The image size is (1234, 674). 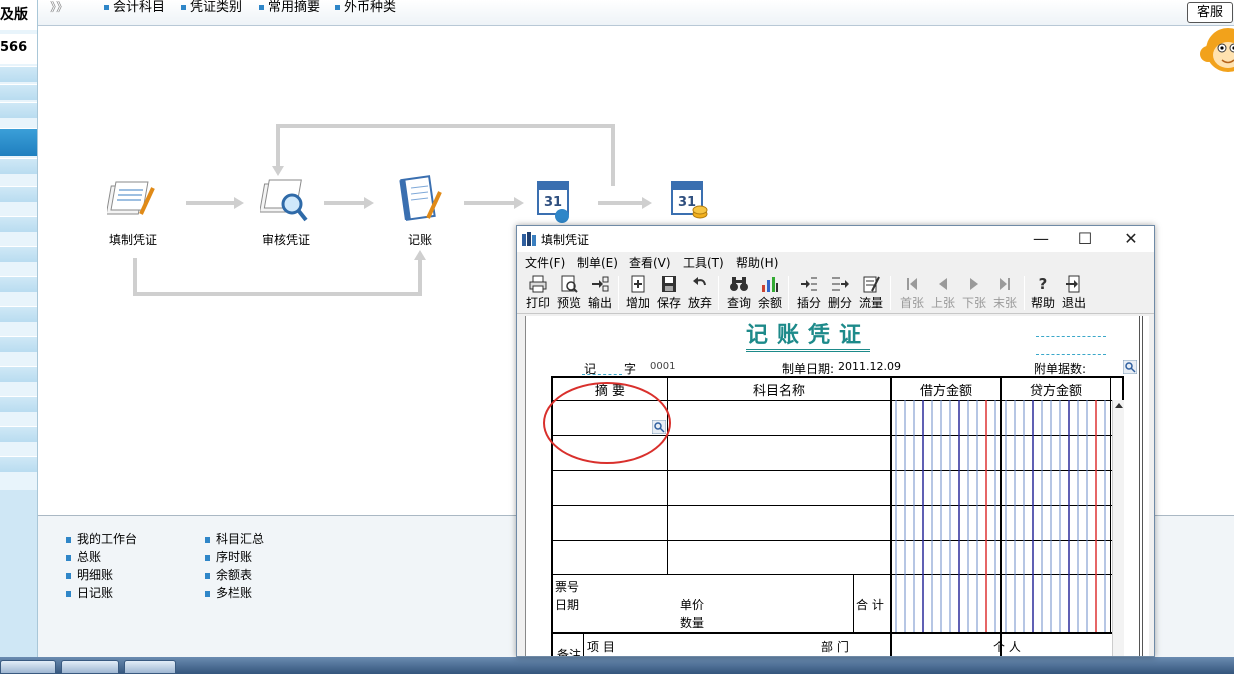 I want to click on books-icon, so click(x=529, y=239).